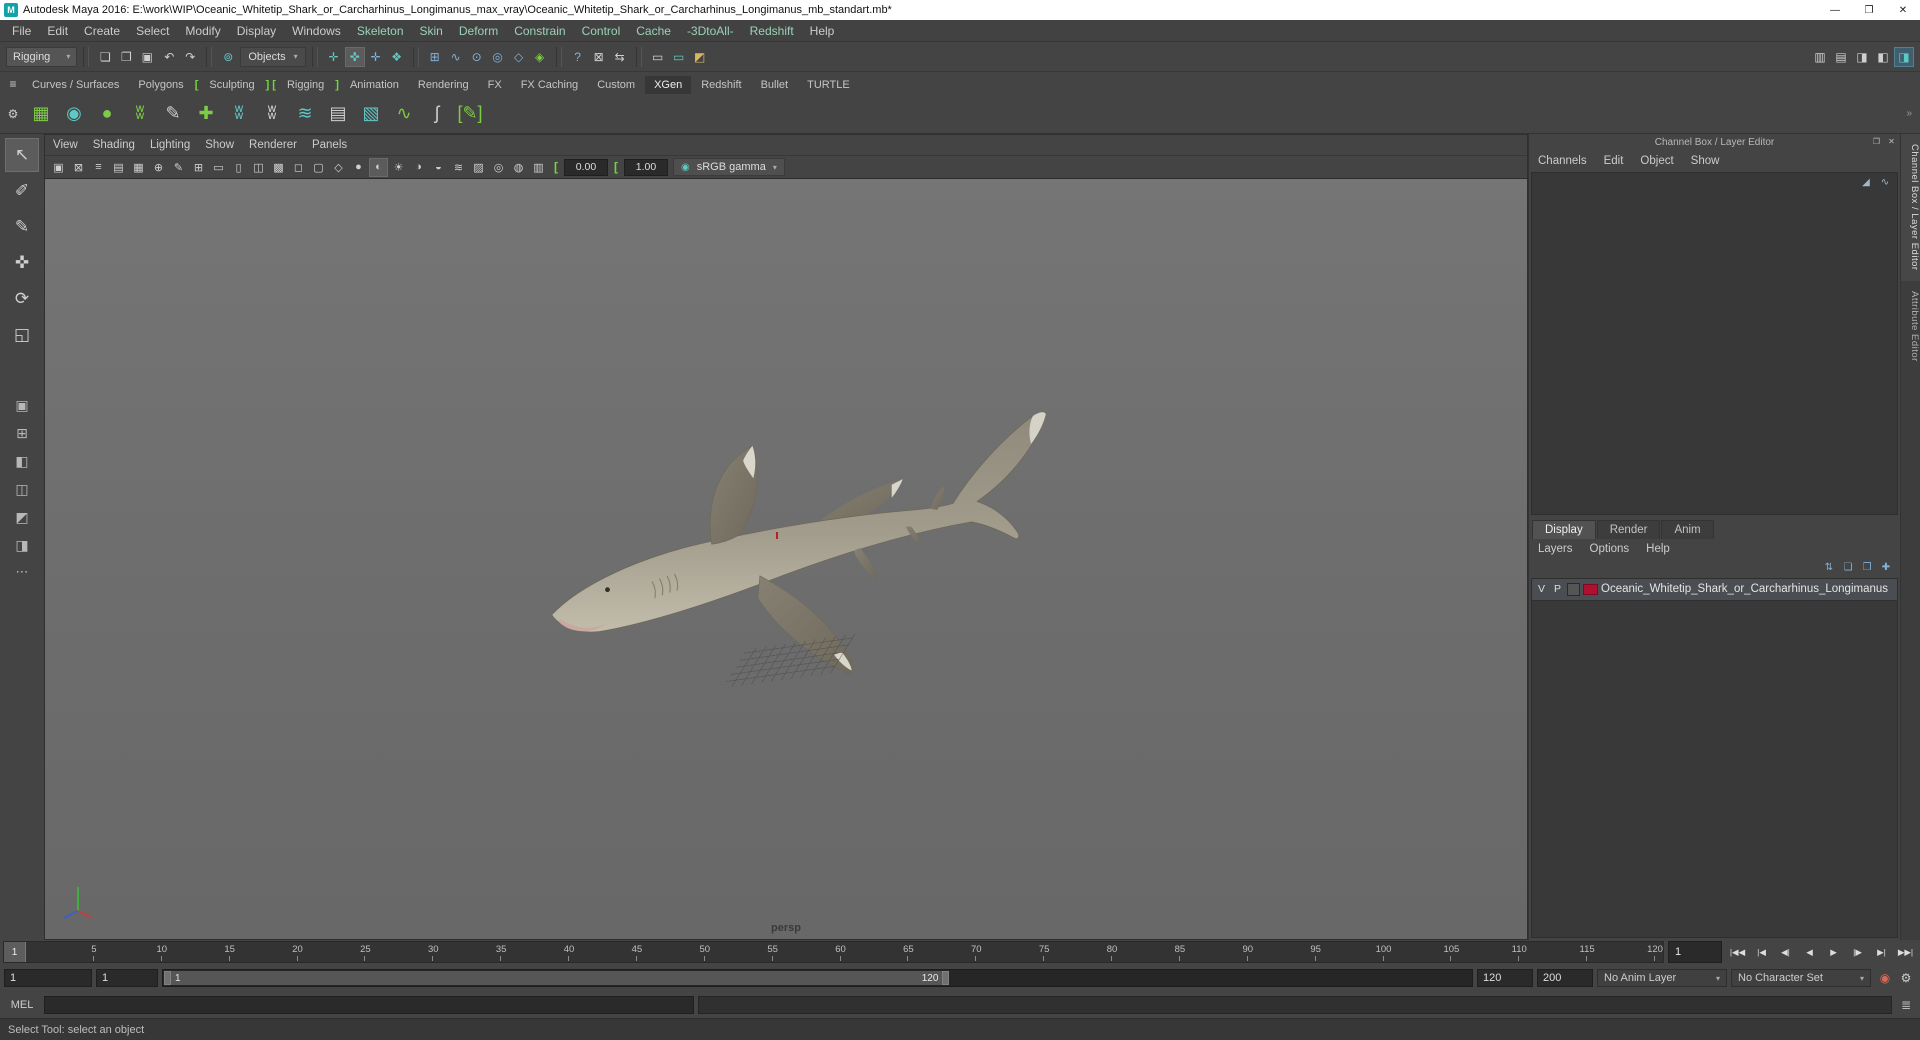  What do you see at coordinates (1886, 567) in the screenshot?
I see `layer-options-icon: ✚` at bounding box center [1886, 567].